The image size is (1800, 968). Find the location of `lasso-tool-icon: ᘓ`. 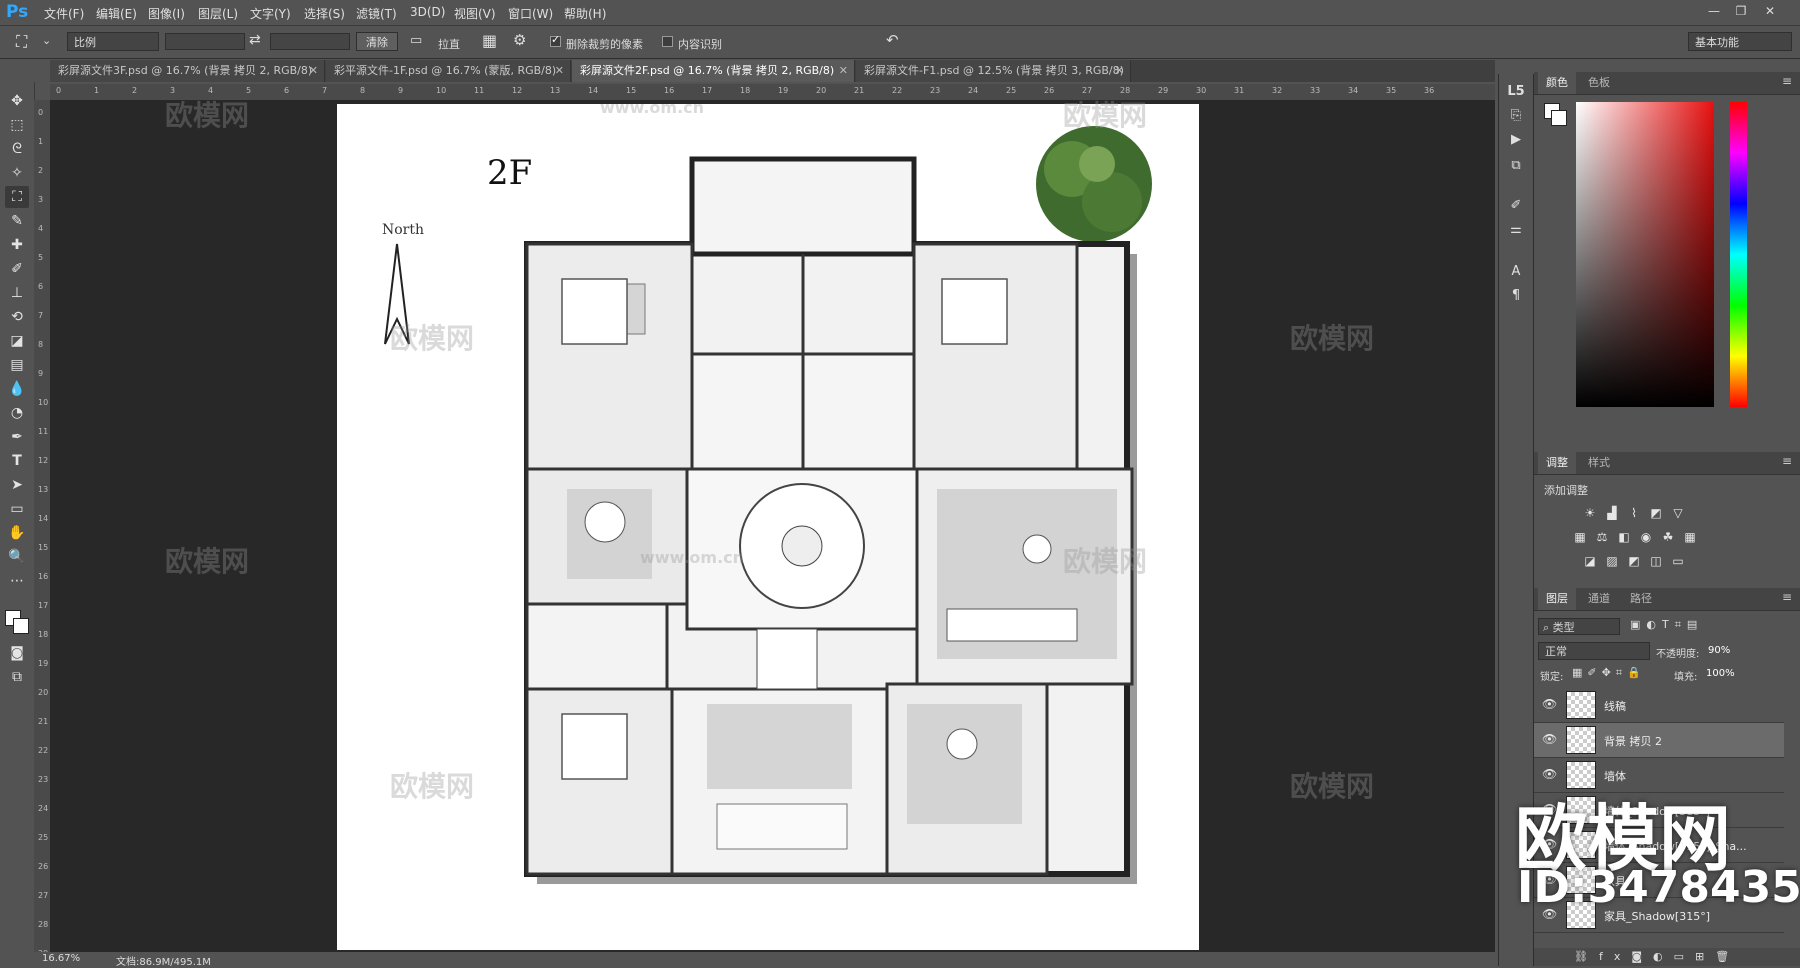

lasso-tool-icon: ᘓ is located at coordinates (17, 149).